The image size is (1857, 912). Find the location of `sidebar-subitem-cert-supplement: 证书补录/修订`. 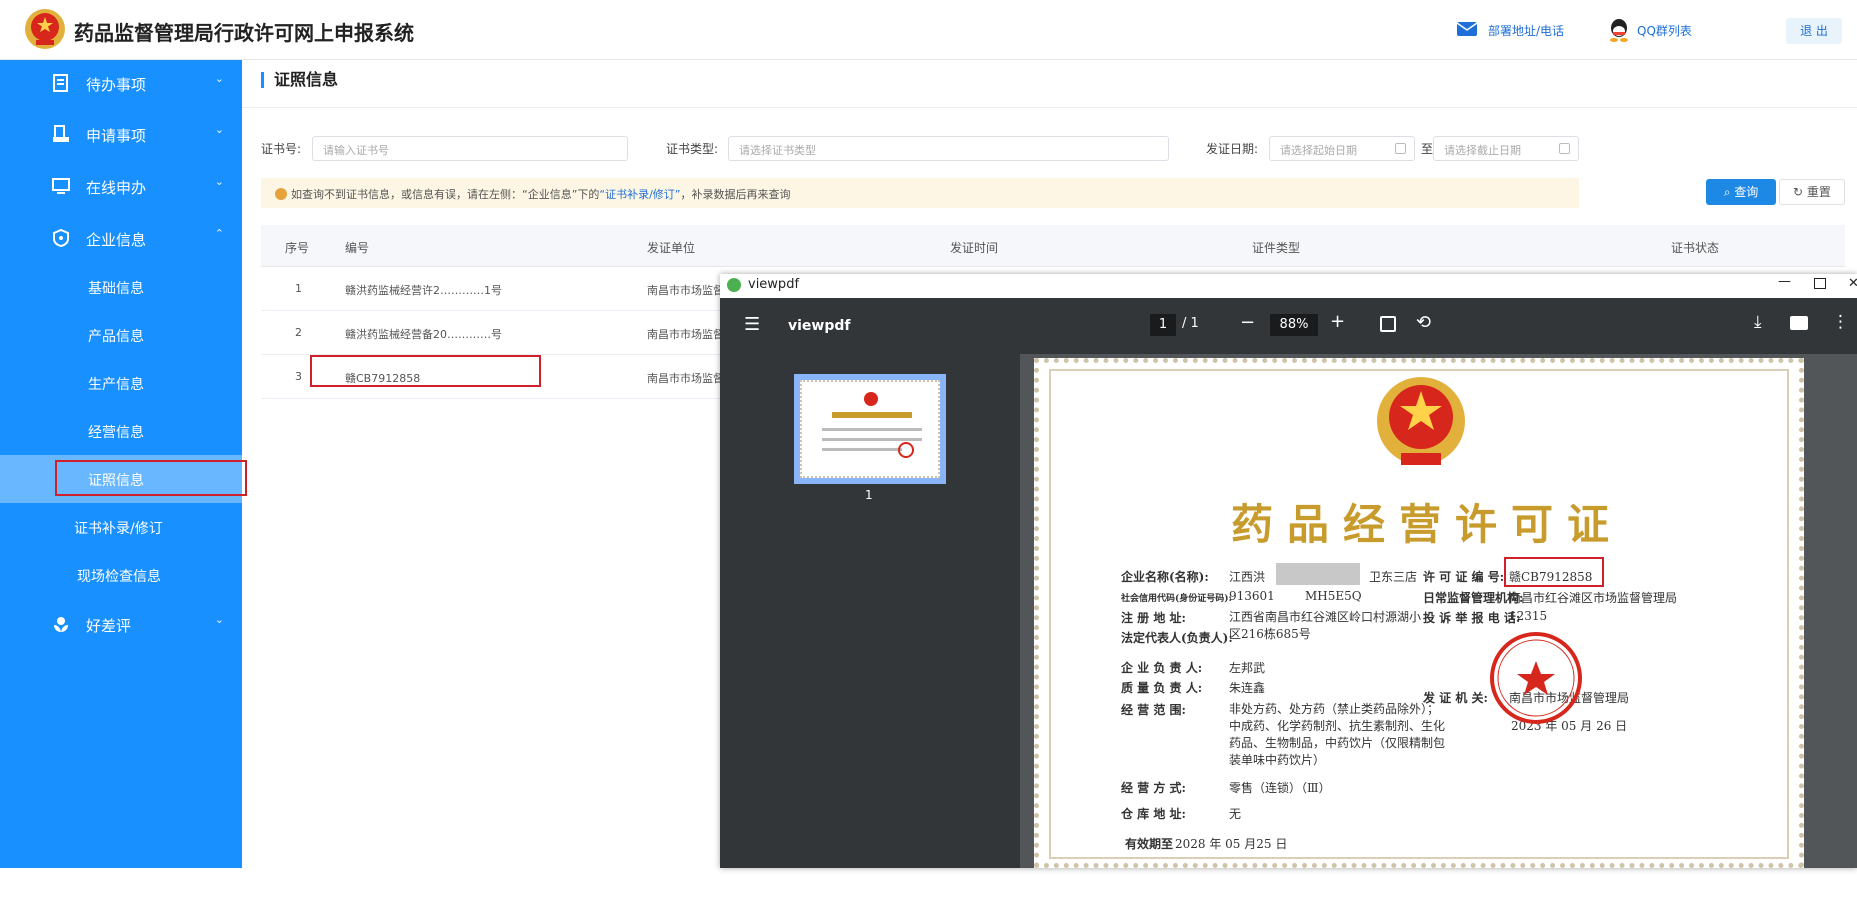

sidebar-subitem-cert-supplement: 证书补录/修订 is located at coordinates (121, 527).